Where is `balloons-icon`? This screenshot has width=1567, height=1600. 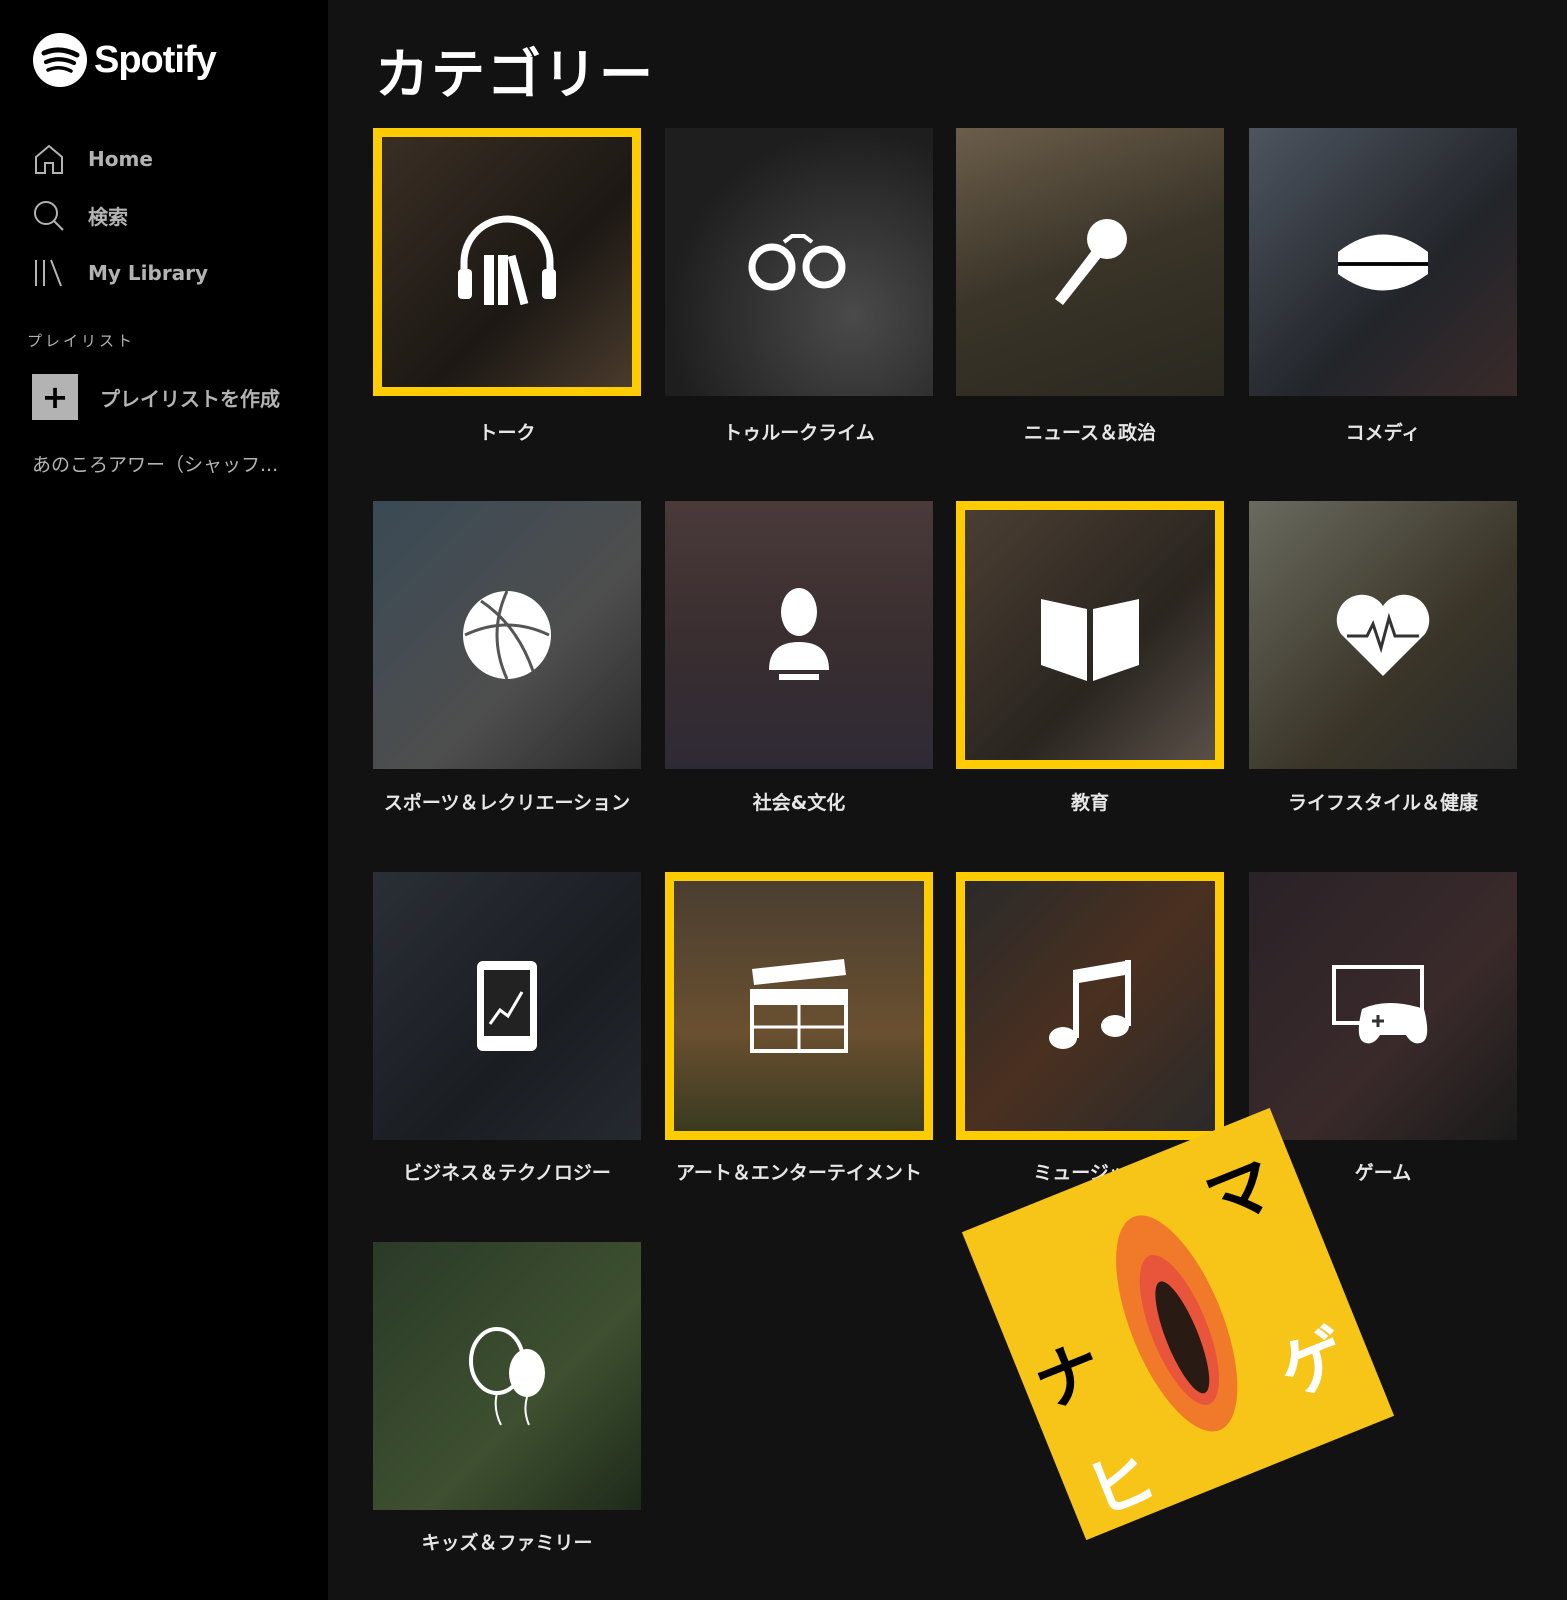
balloons-icon is located at coordinates (507, 1376).